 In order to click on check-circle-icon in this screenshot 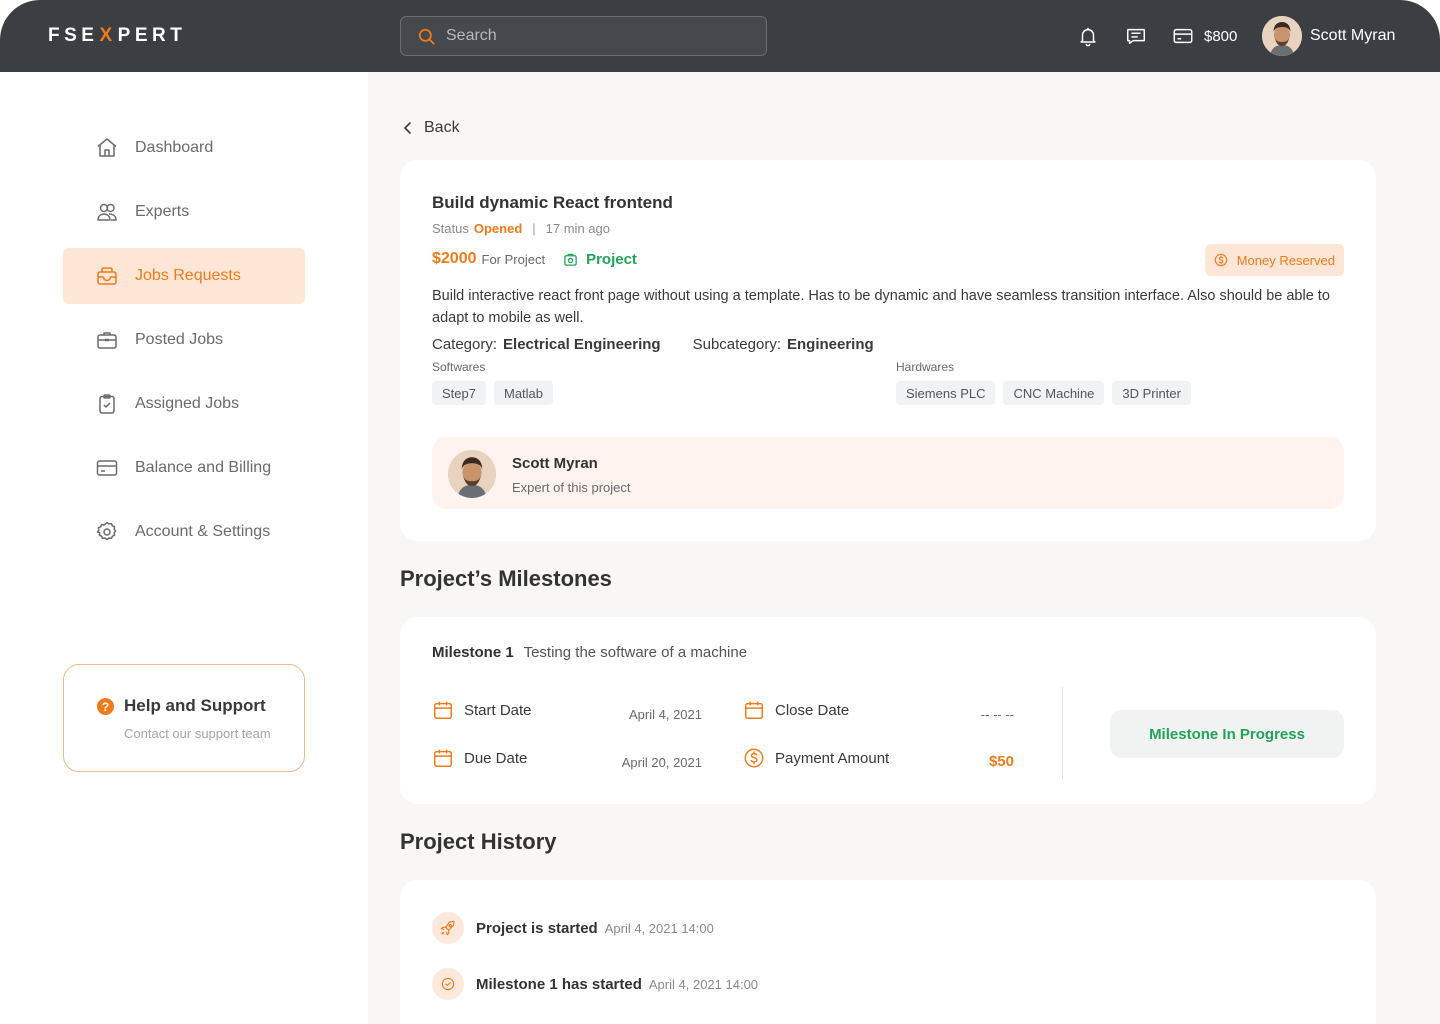, I will do `click(448, 984)`.